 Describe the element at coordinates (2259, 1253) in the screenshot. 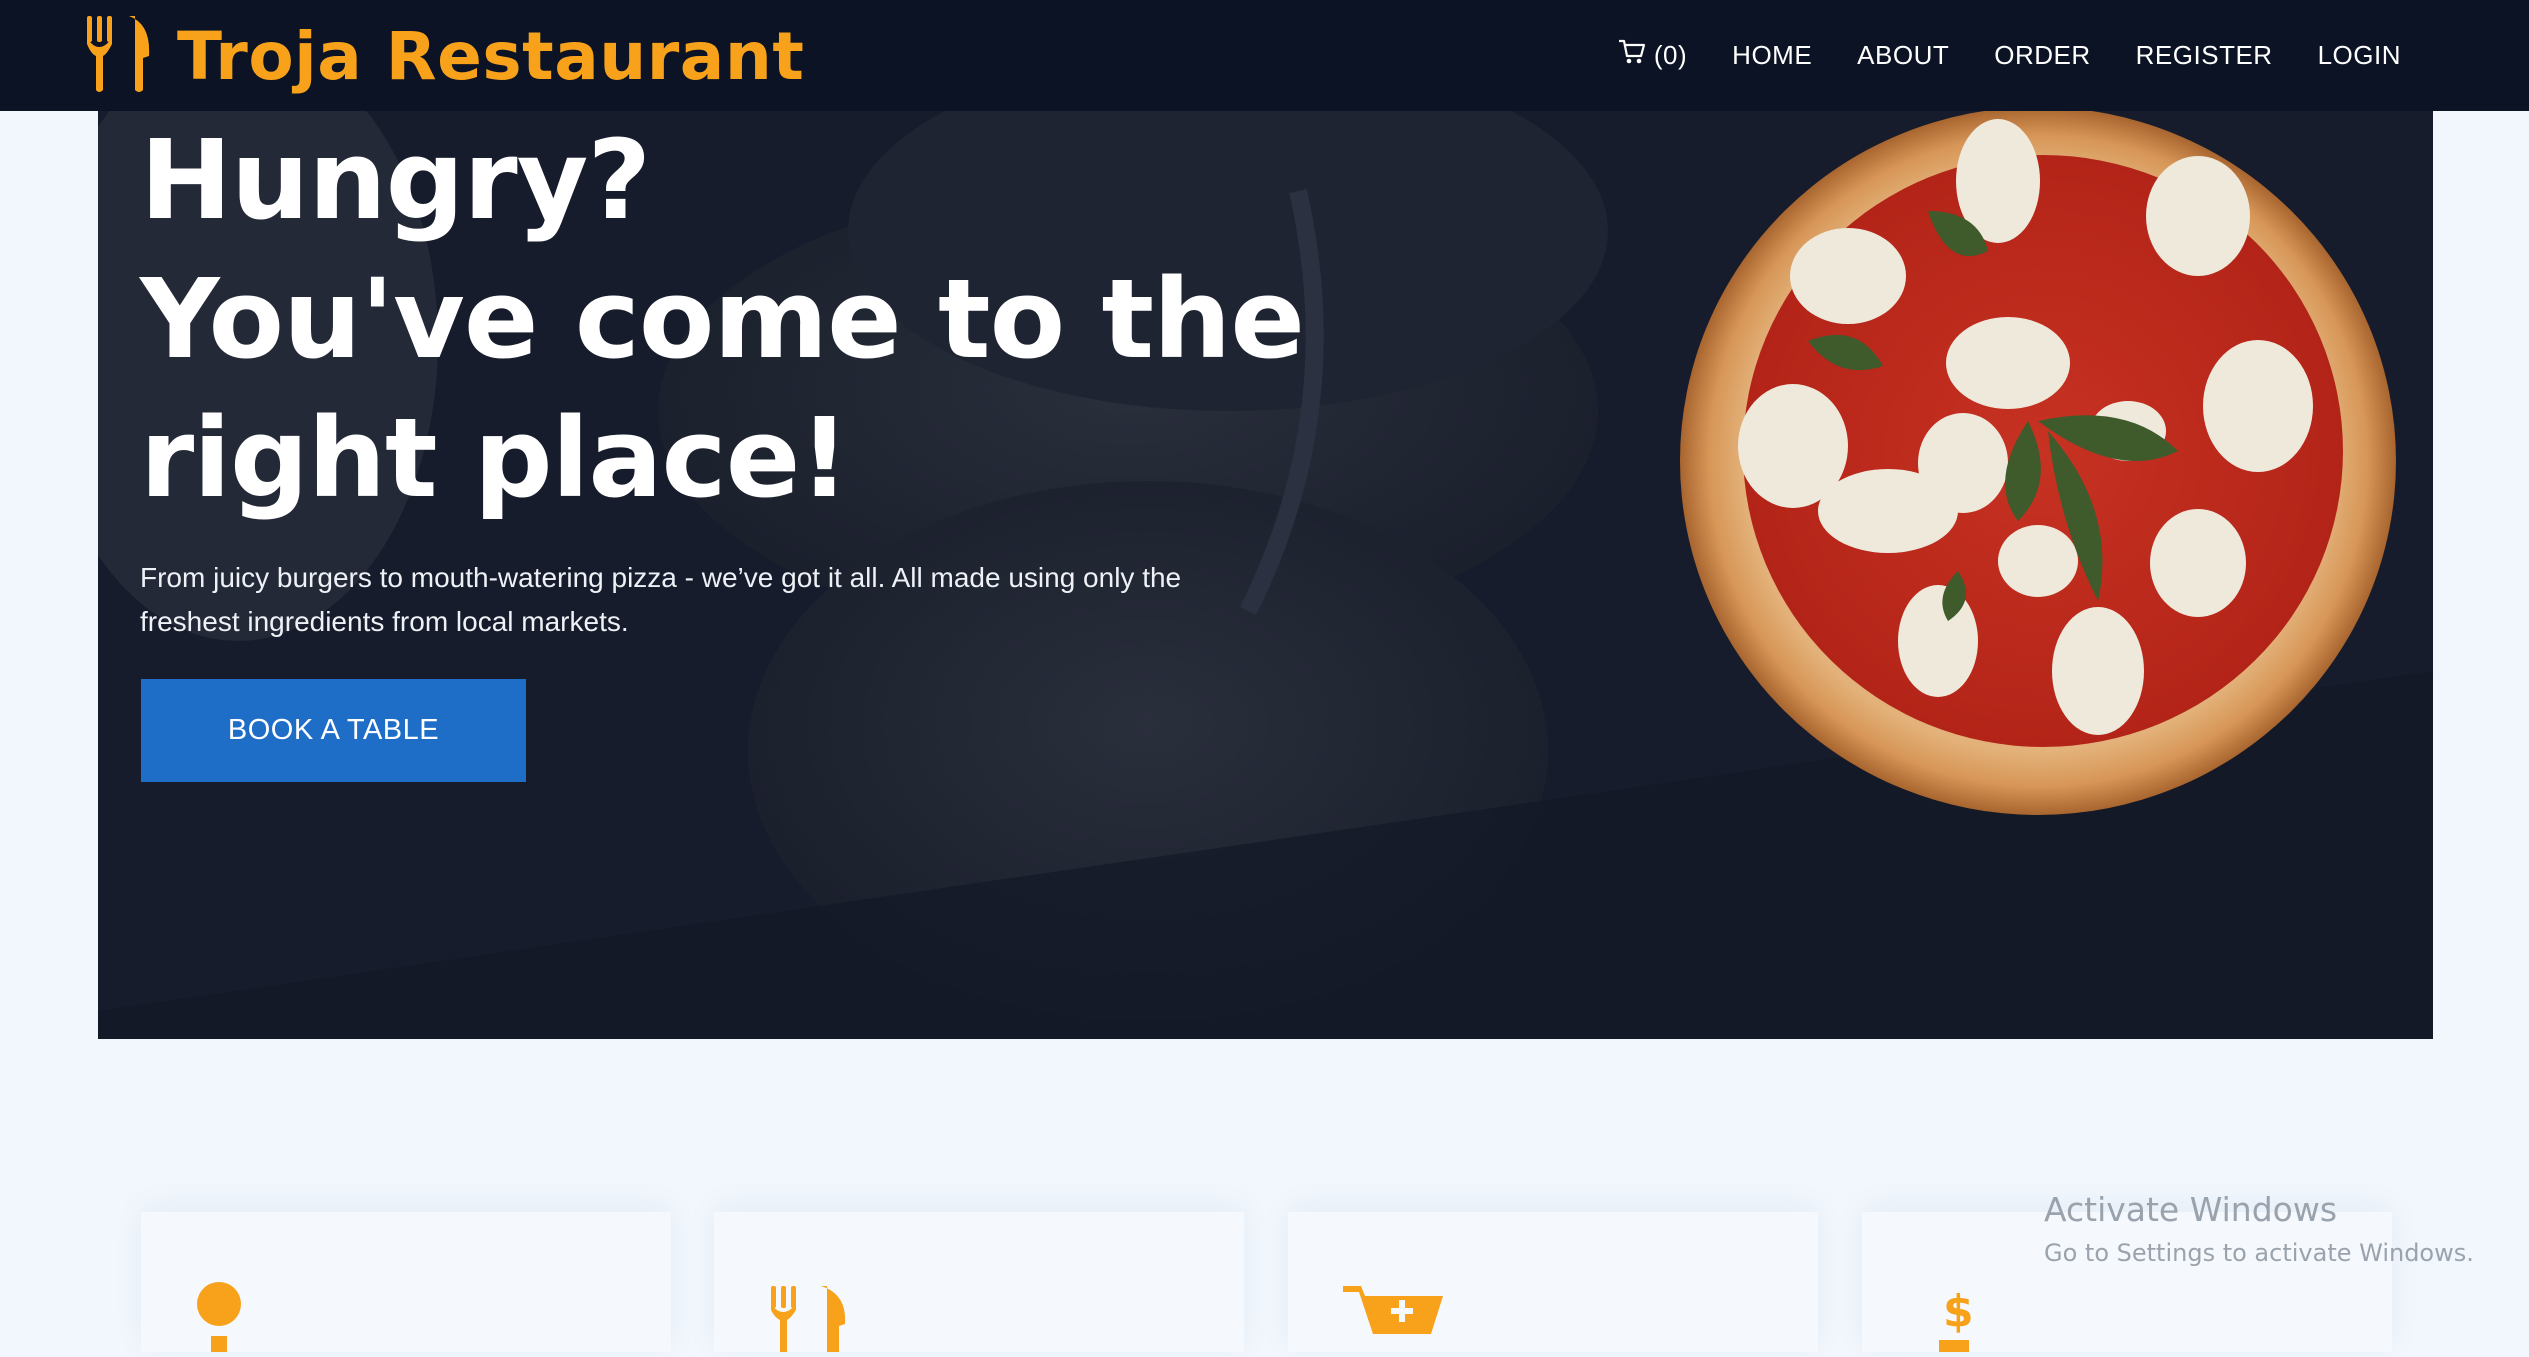

I see `watermark-subtitle: Go to Settings to activate Windows.` at that location.